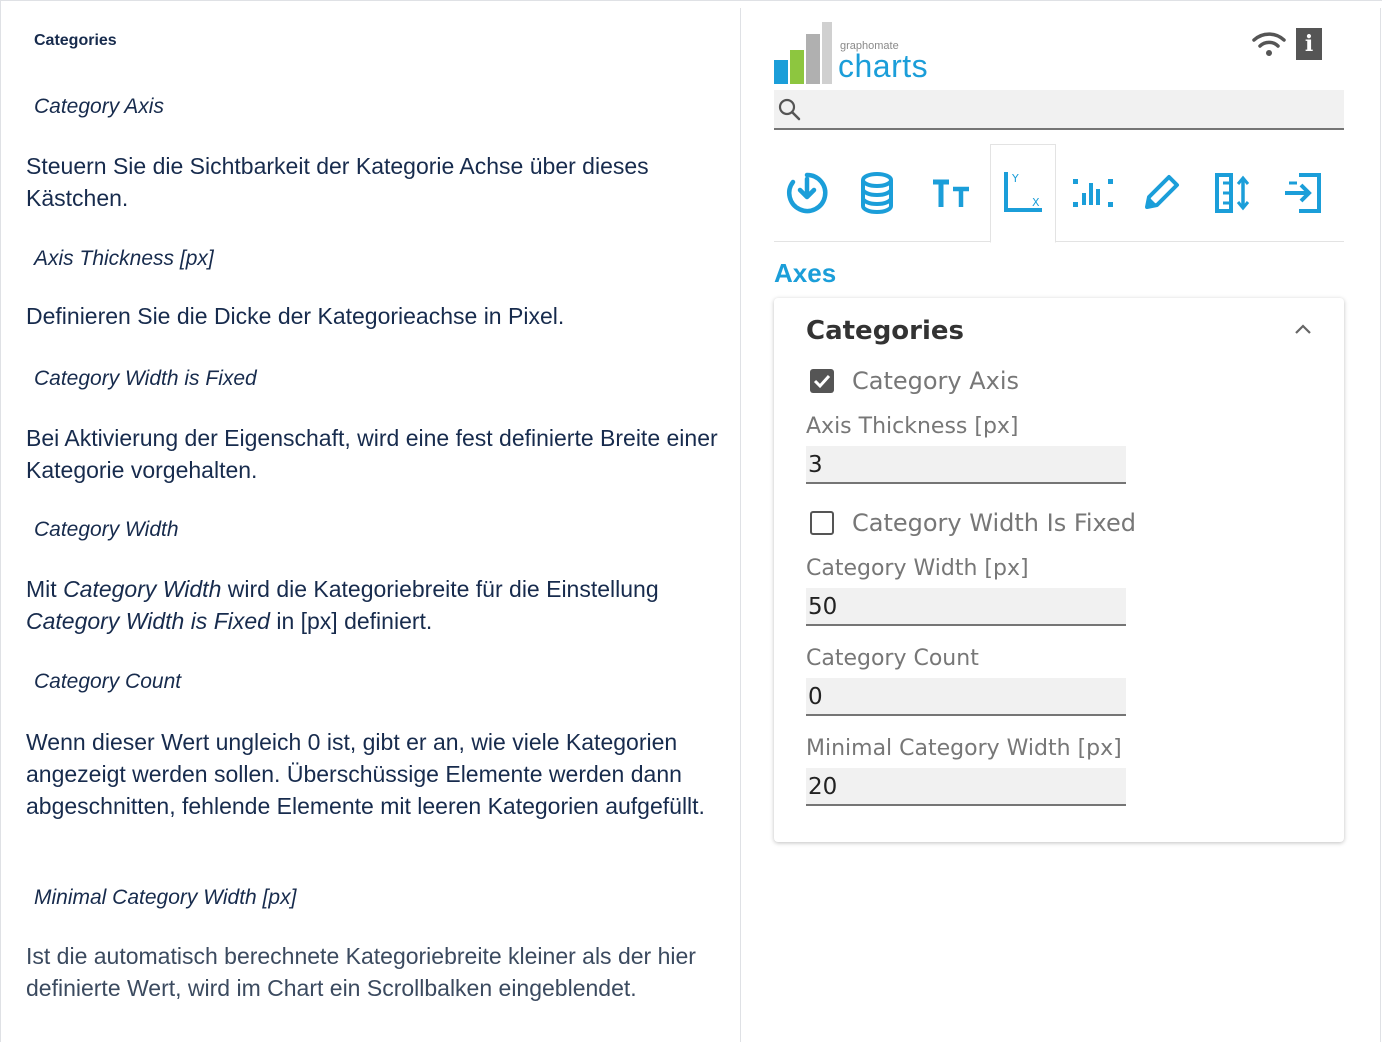  Describe the element at coordinates (815, 697) in the screenshot. I see `category-count-value: 0` at that location.